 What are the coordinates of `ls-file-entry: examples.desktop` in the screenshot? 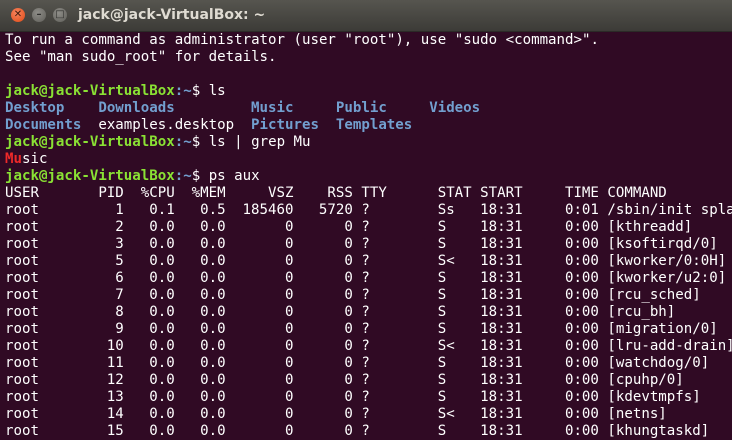 It's located at (166, 125).